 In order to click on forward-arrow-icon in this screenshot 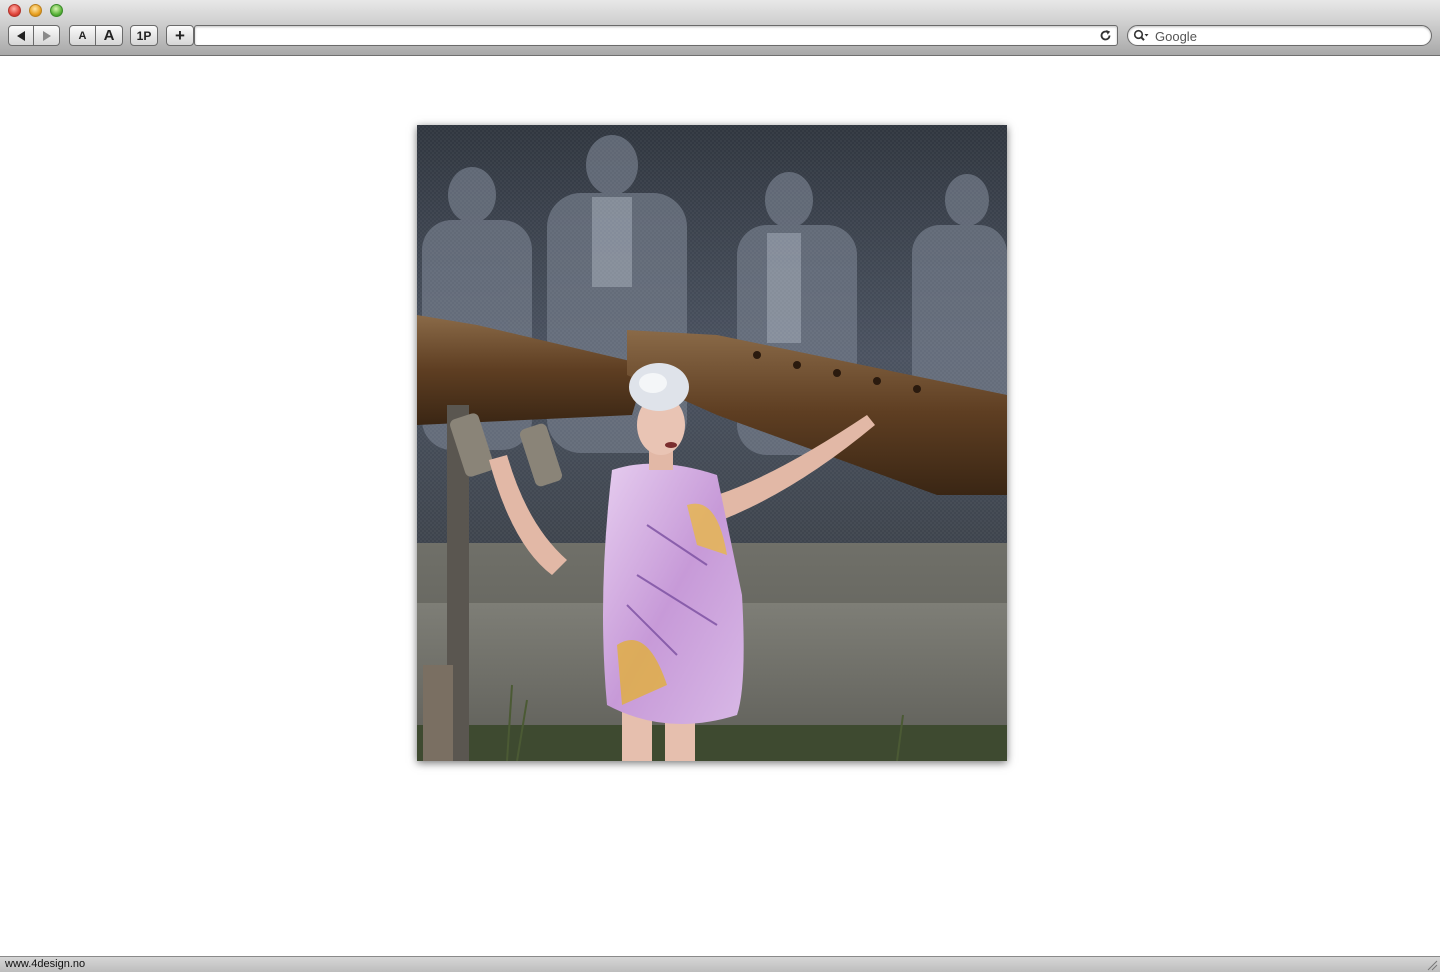, I will do `click(46, 35)`.